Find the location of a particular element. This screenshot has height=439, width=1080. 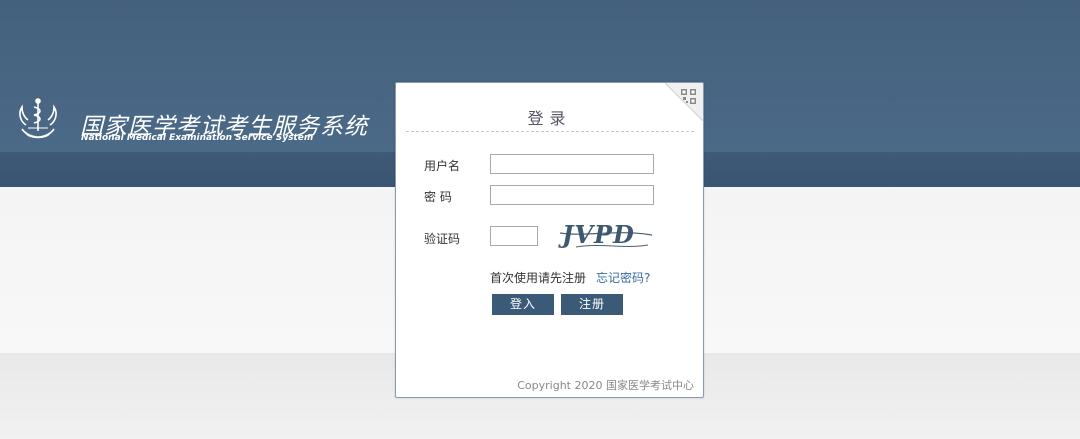

username-input is located at coordinates (572, 164).